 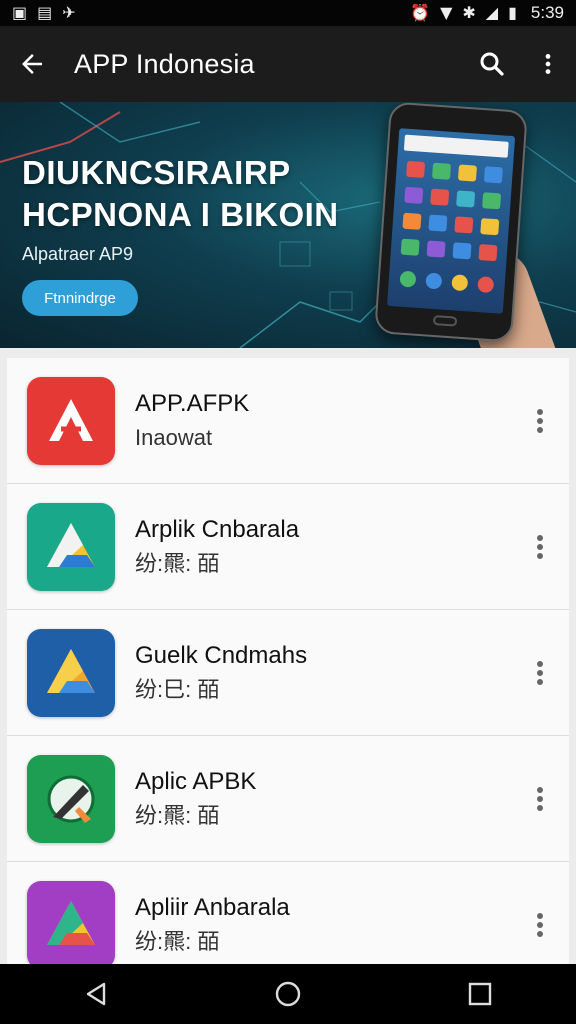 What do you see at coordinates (323, 547) in the screenshot?
I see `list-item-texts: Arplik Cnbarala 纷:羆: 皕` at bounding box center [323, 547].